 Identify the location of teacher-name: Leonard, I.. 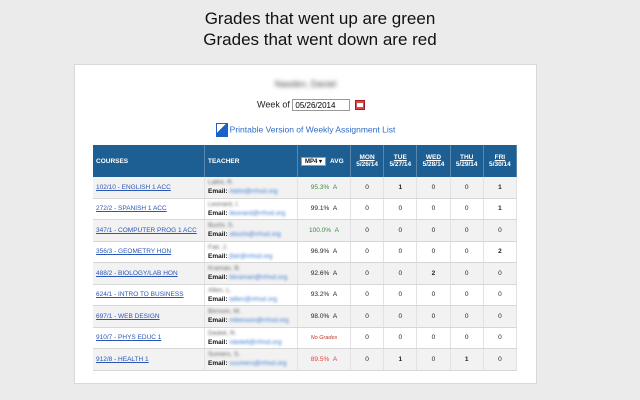
(224, 204).